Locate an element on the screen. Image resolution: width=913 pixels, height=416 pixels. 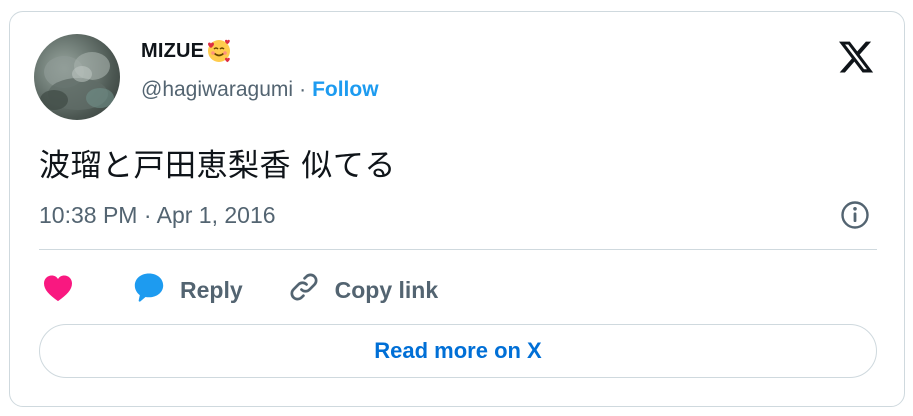
tweet-timestamp: 10:38 PM · Apr 1, 2016 is located at coordinates (157, 215).